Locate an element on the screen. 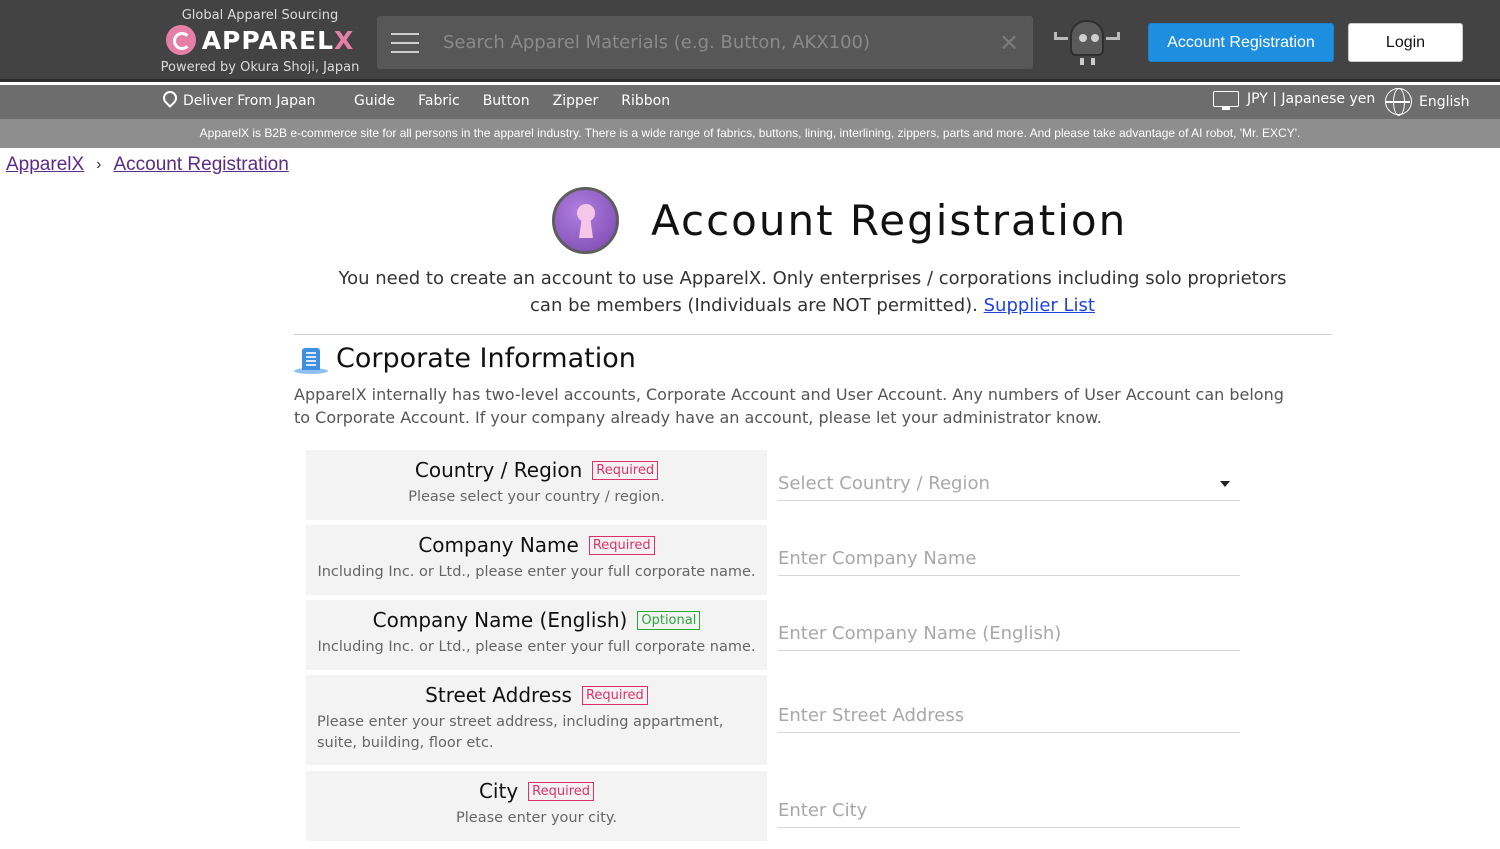  logo-powered-by: Powered by Okura Shoji, Japan is located at coordinates (260, 67).